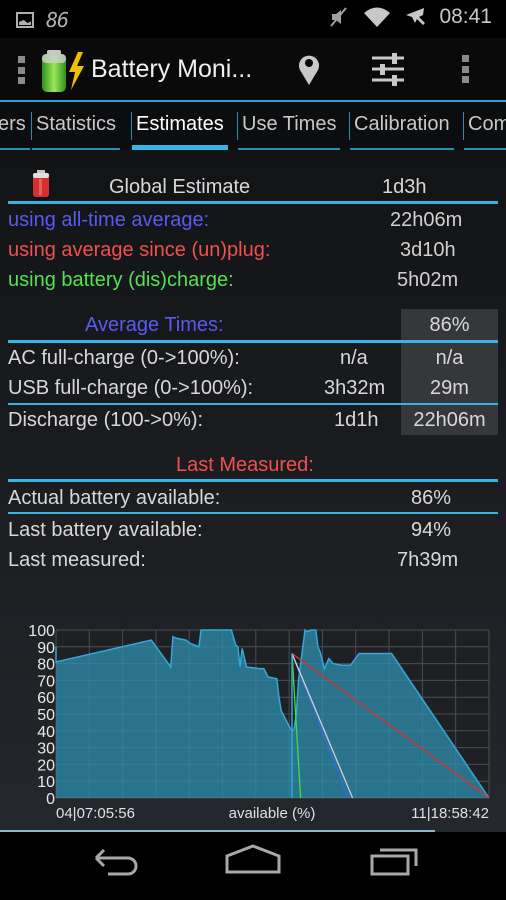 This screenshot has height=900, width=506. I want to click on last-value: 7h39m, so click(428, 560).